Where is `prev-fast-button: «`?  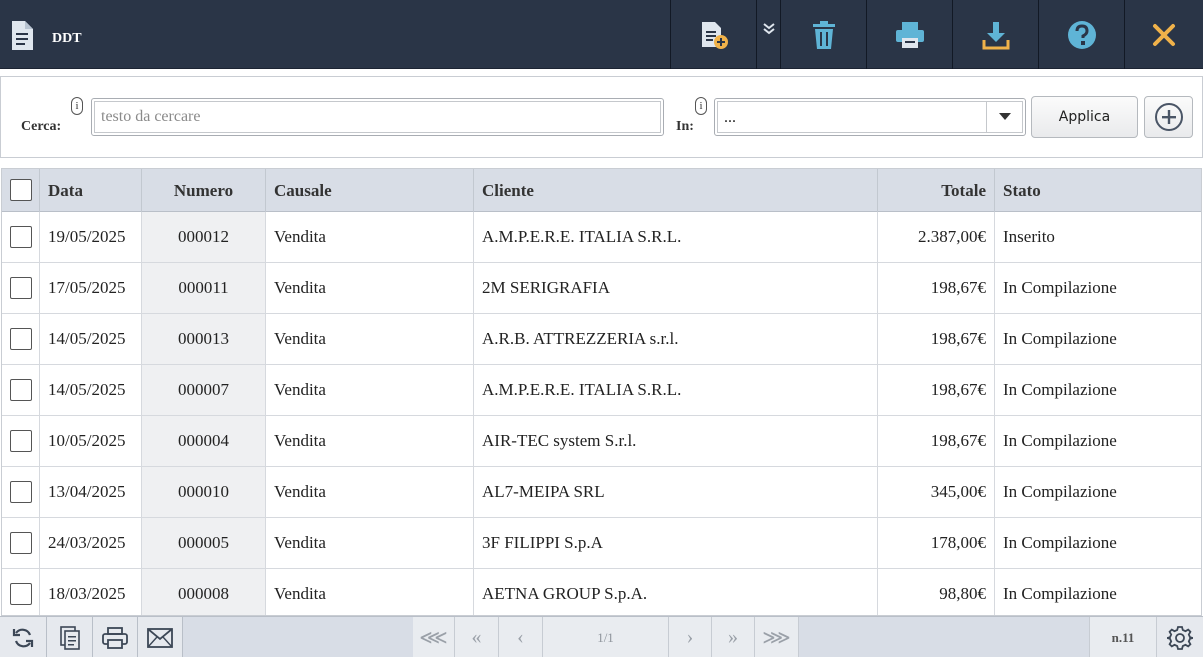
prev-fast-button: « is located at coordinates (477, 637).